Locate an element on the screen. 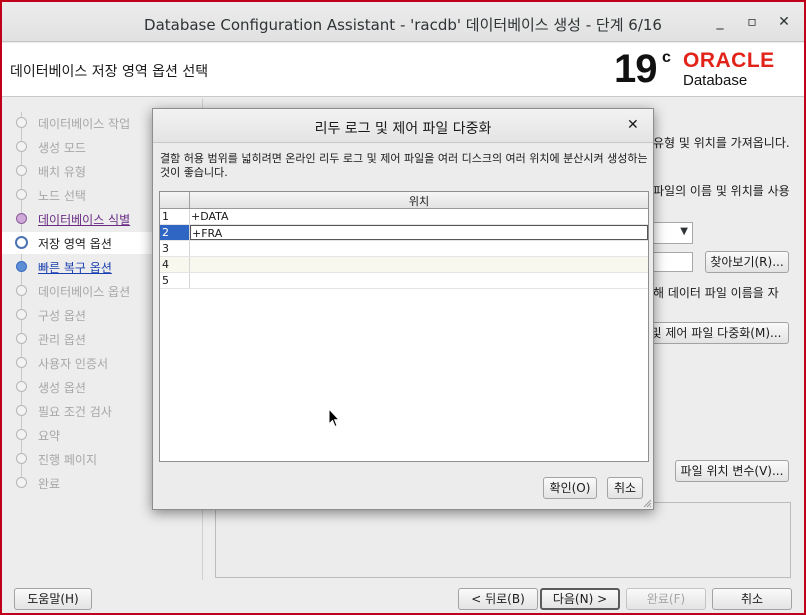  file-name-location-text: 파일의 이름 및 위치를 사용 is located at coordinates (721, 191).